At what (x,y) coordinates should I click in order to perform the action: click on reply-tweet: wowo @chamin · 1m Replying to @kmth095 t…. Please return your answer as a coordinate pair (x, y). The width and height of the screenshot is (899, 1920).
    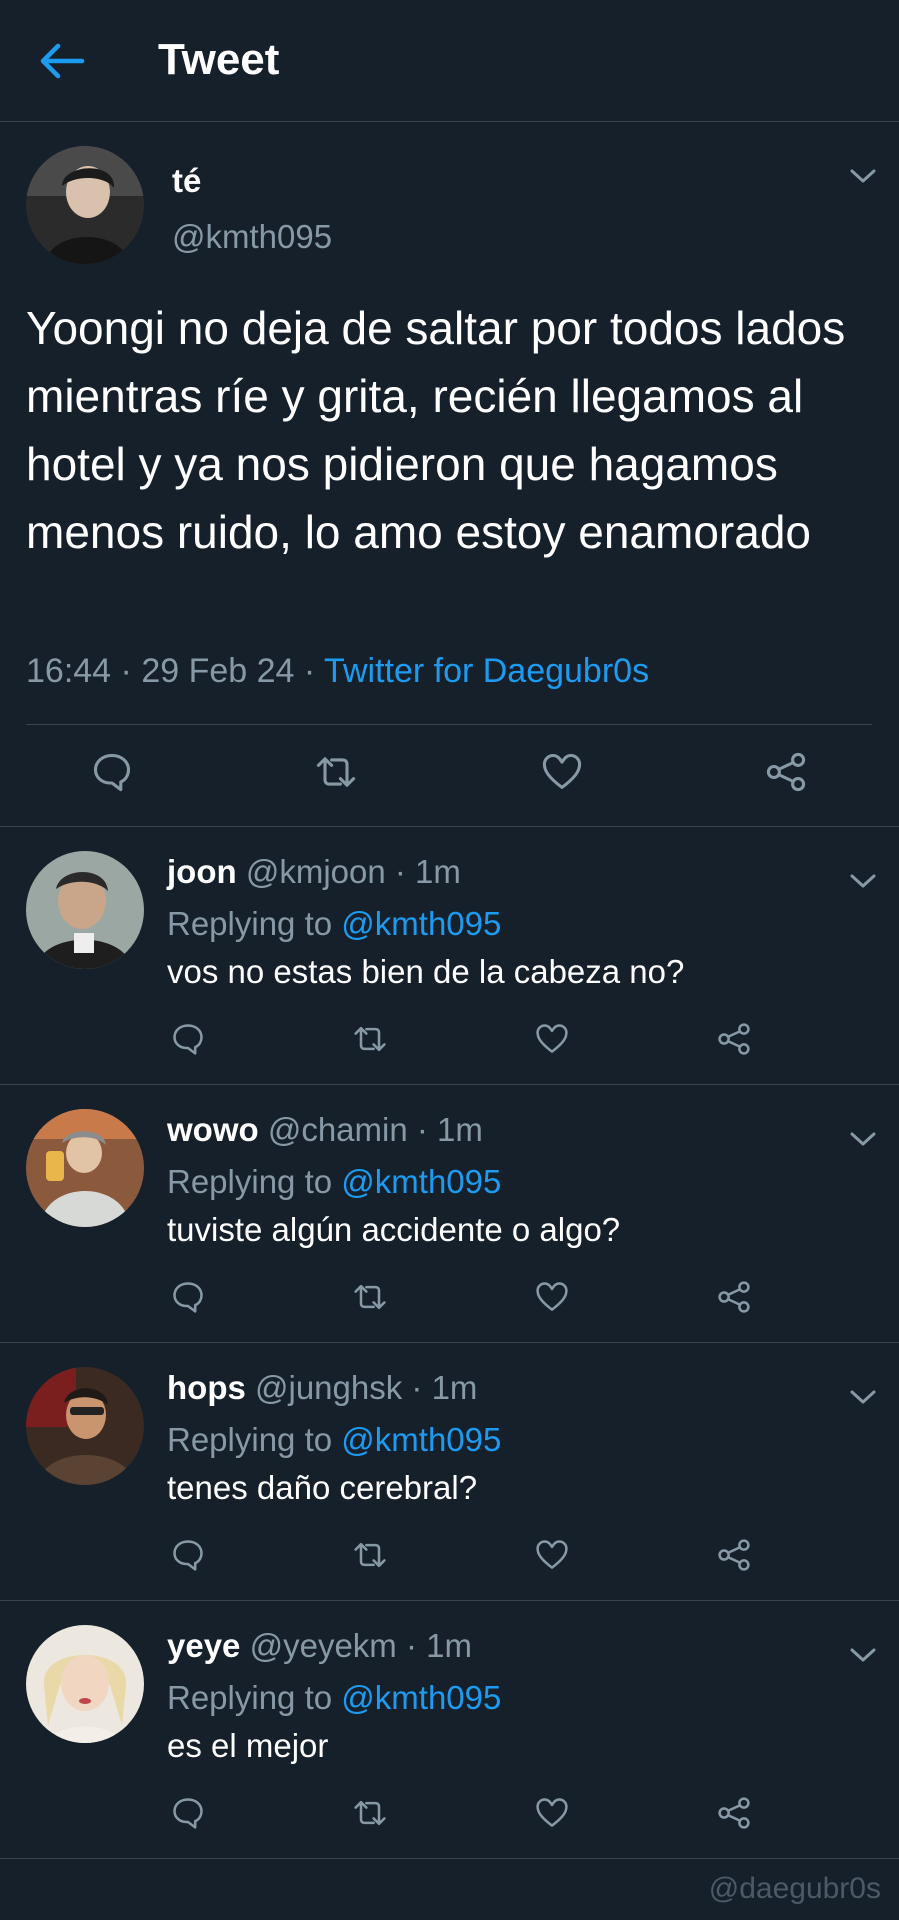
    Looking at the image, I should click on (449, 1214).